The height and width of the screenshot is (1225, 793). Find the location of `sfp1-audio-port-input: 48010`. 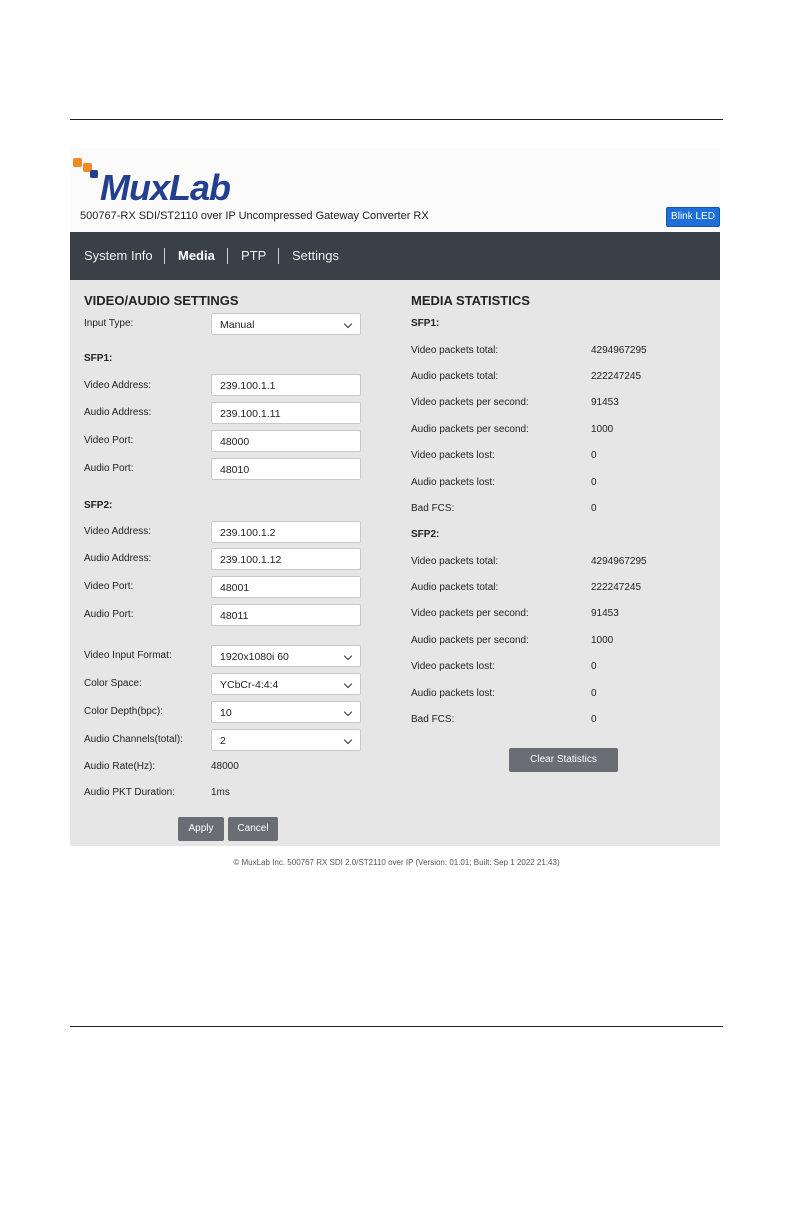

sfp1-audio-port-input: 48010 is located at coordinates (286, 469).